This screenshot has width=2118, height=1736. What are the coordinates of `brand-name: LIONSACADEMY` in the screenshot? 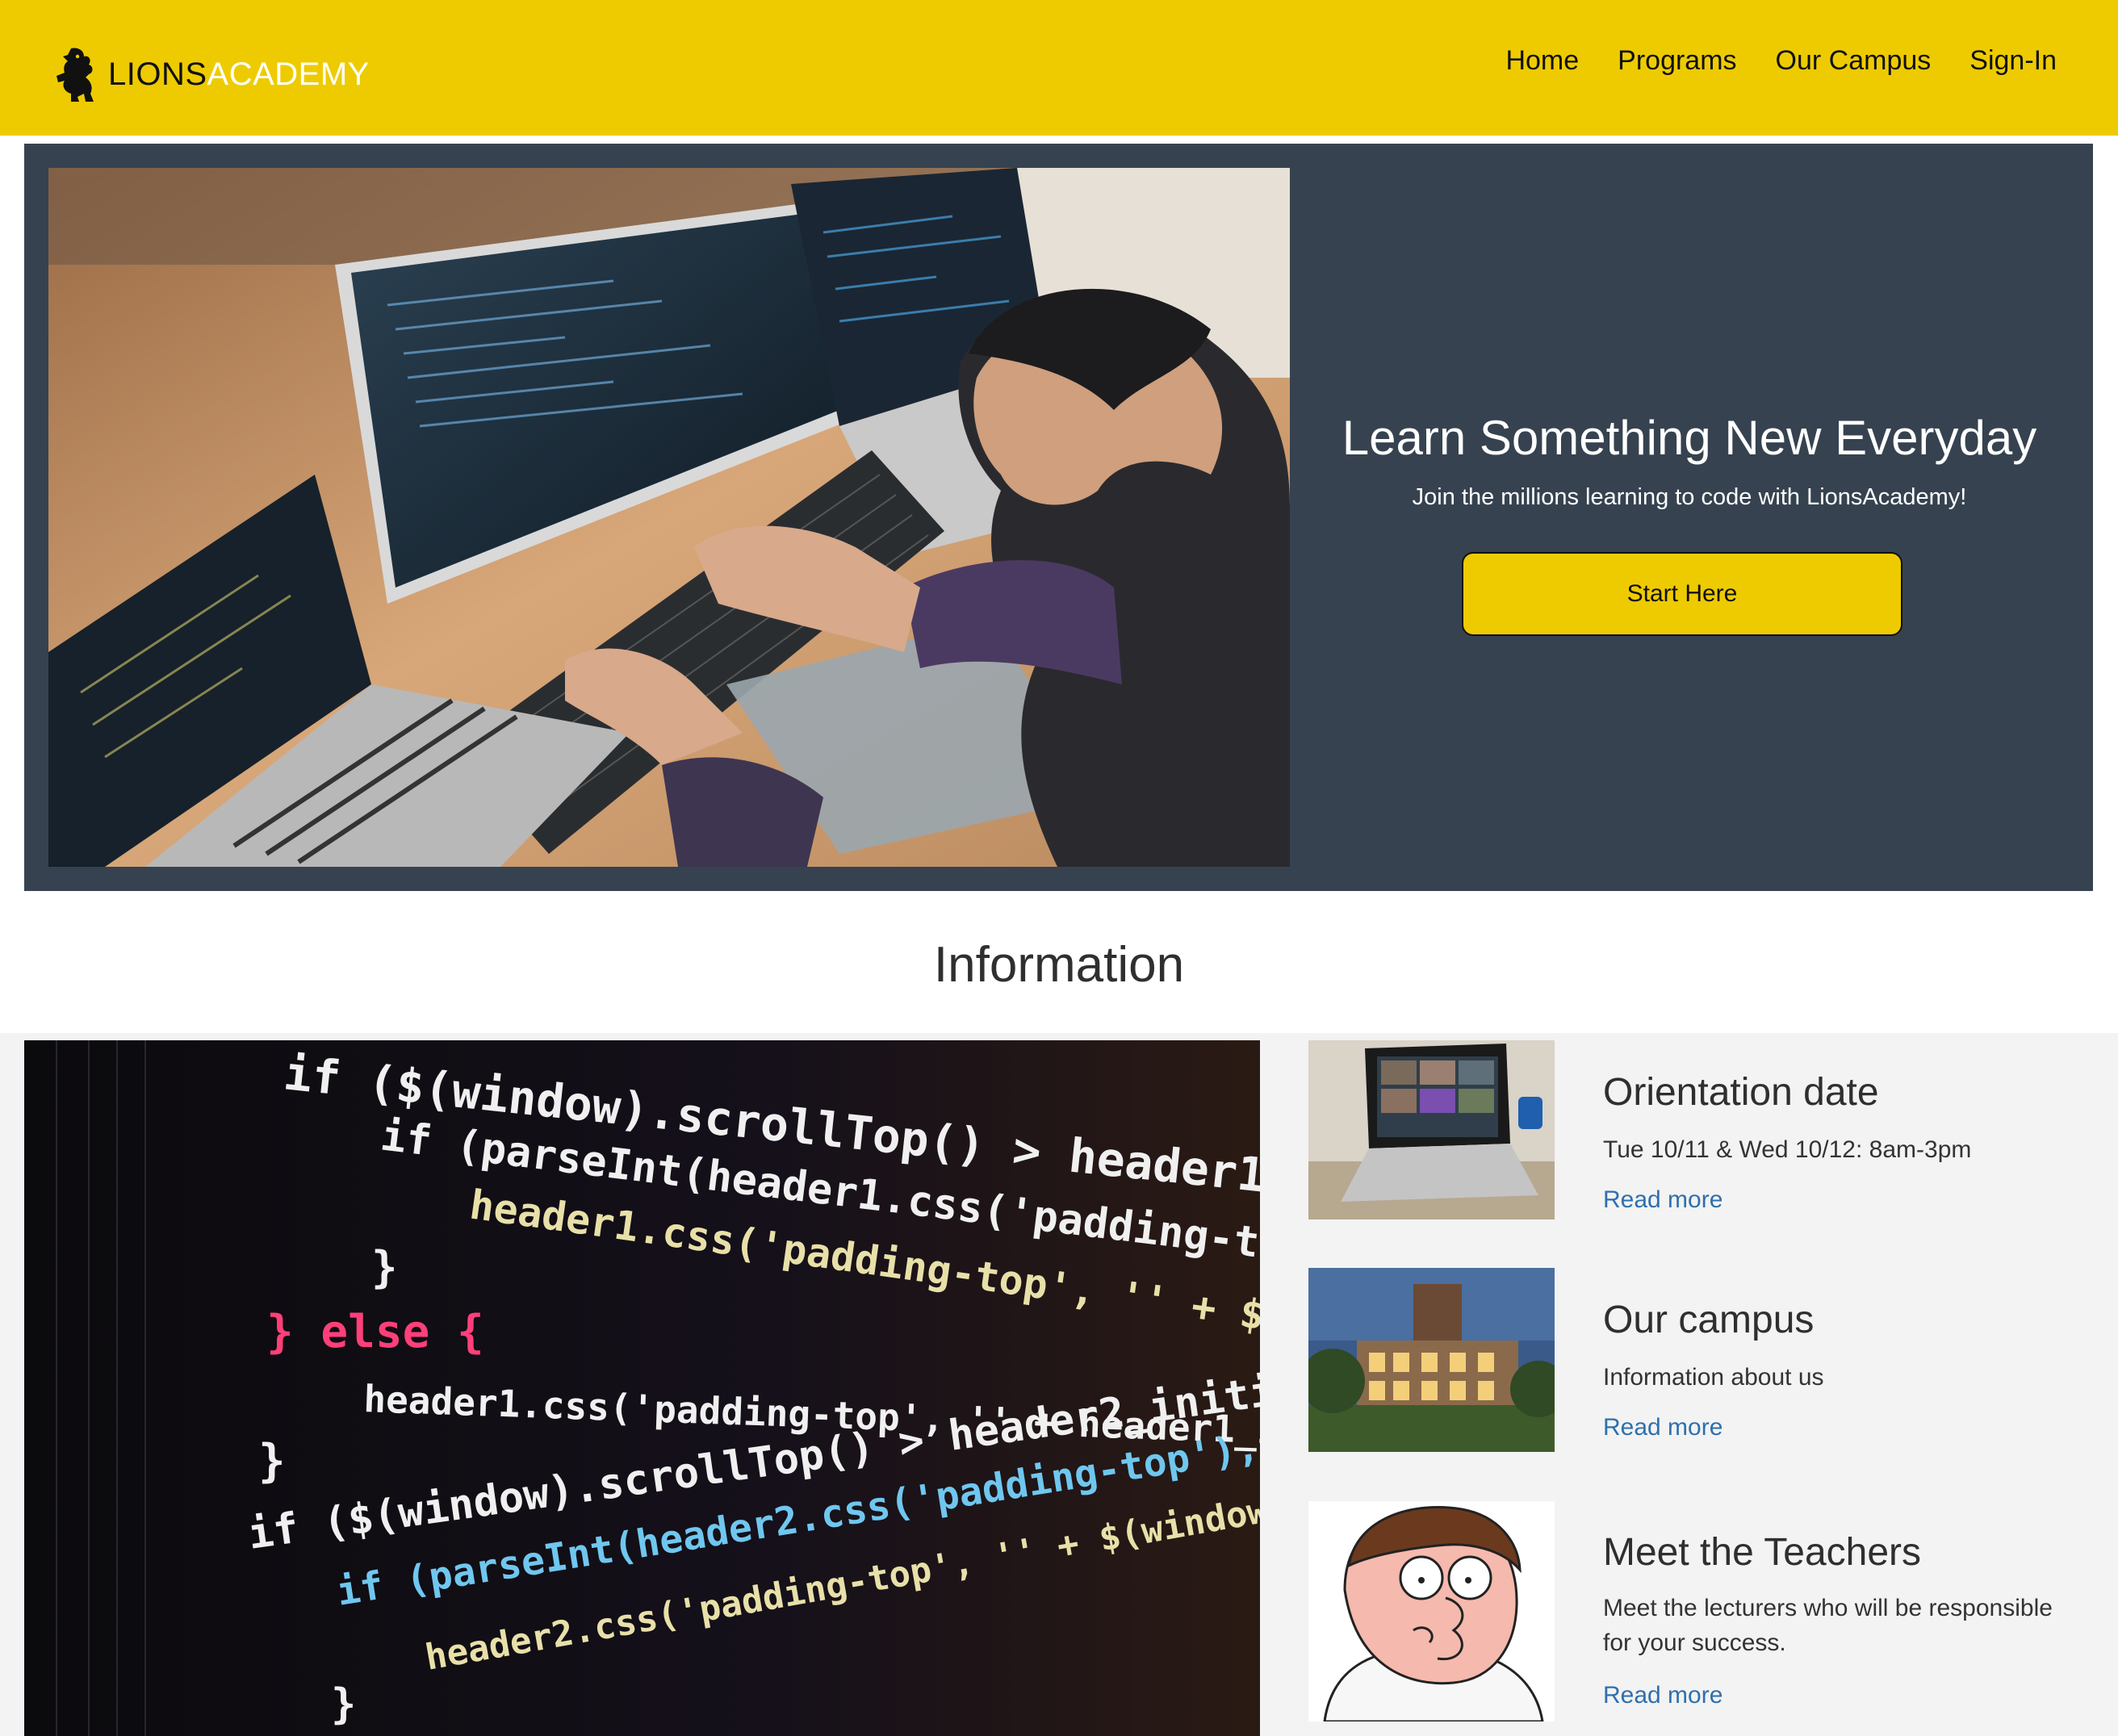 It's located at (239, 75).